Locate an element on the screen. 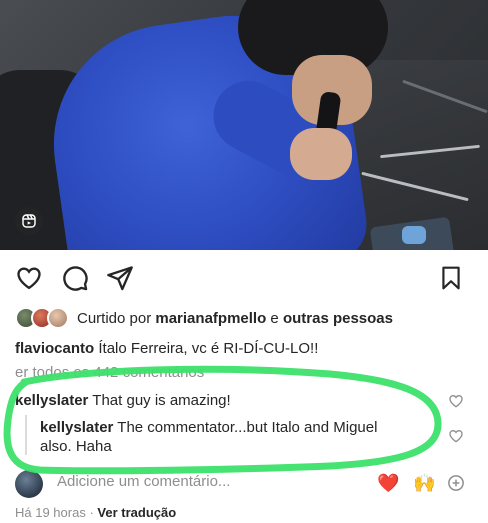 The height and width of the screenshot is (523, 488). caption-username: flaviocanto is located at coordinates (54, 348).